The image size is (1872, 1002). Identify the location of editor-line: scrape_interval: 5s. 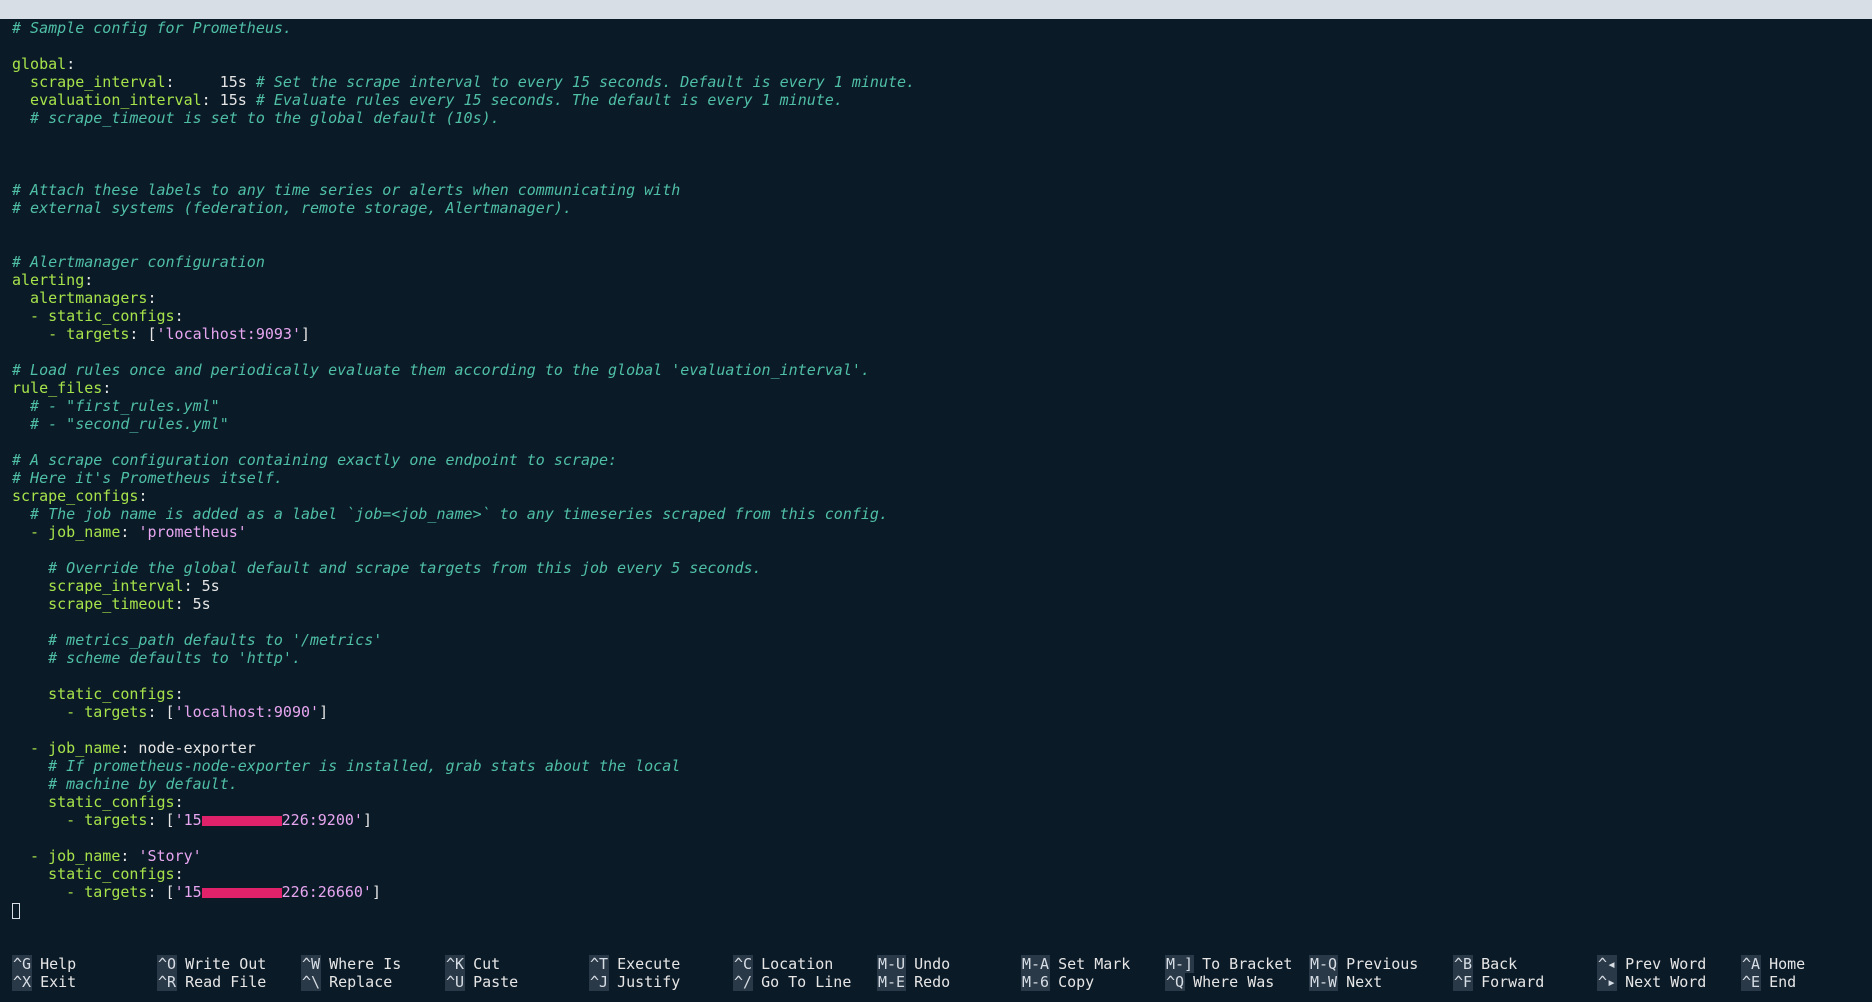
(937, 586).